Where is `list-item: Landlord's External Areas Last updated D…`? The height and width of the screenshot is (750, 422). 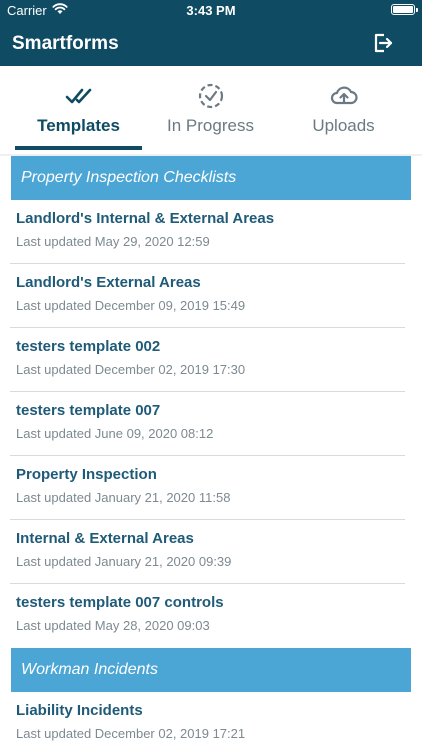
list-item: Landlord's External Areas Last updated D… is located at coordinates (211, 296).